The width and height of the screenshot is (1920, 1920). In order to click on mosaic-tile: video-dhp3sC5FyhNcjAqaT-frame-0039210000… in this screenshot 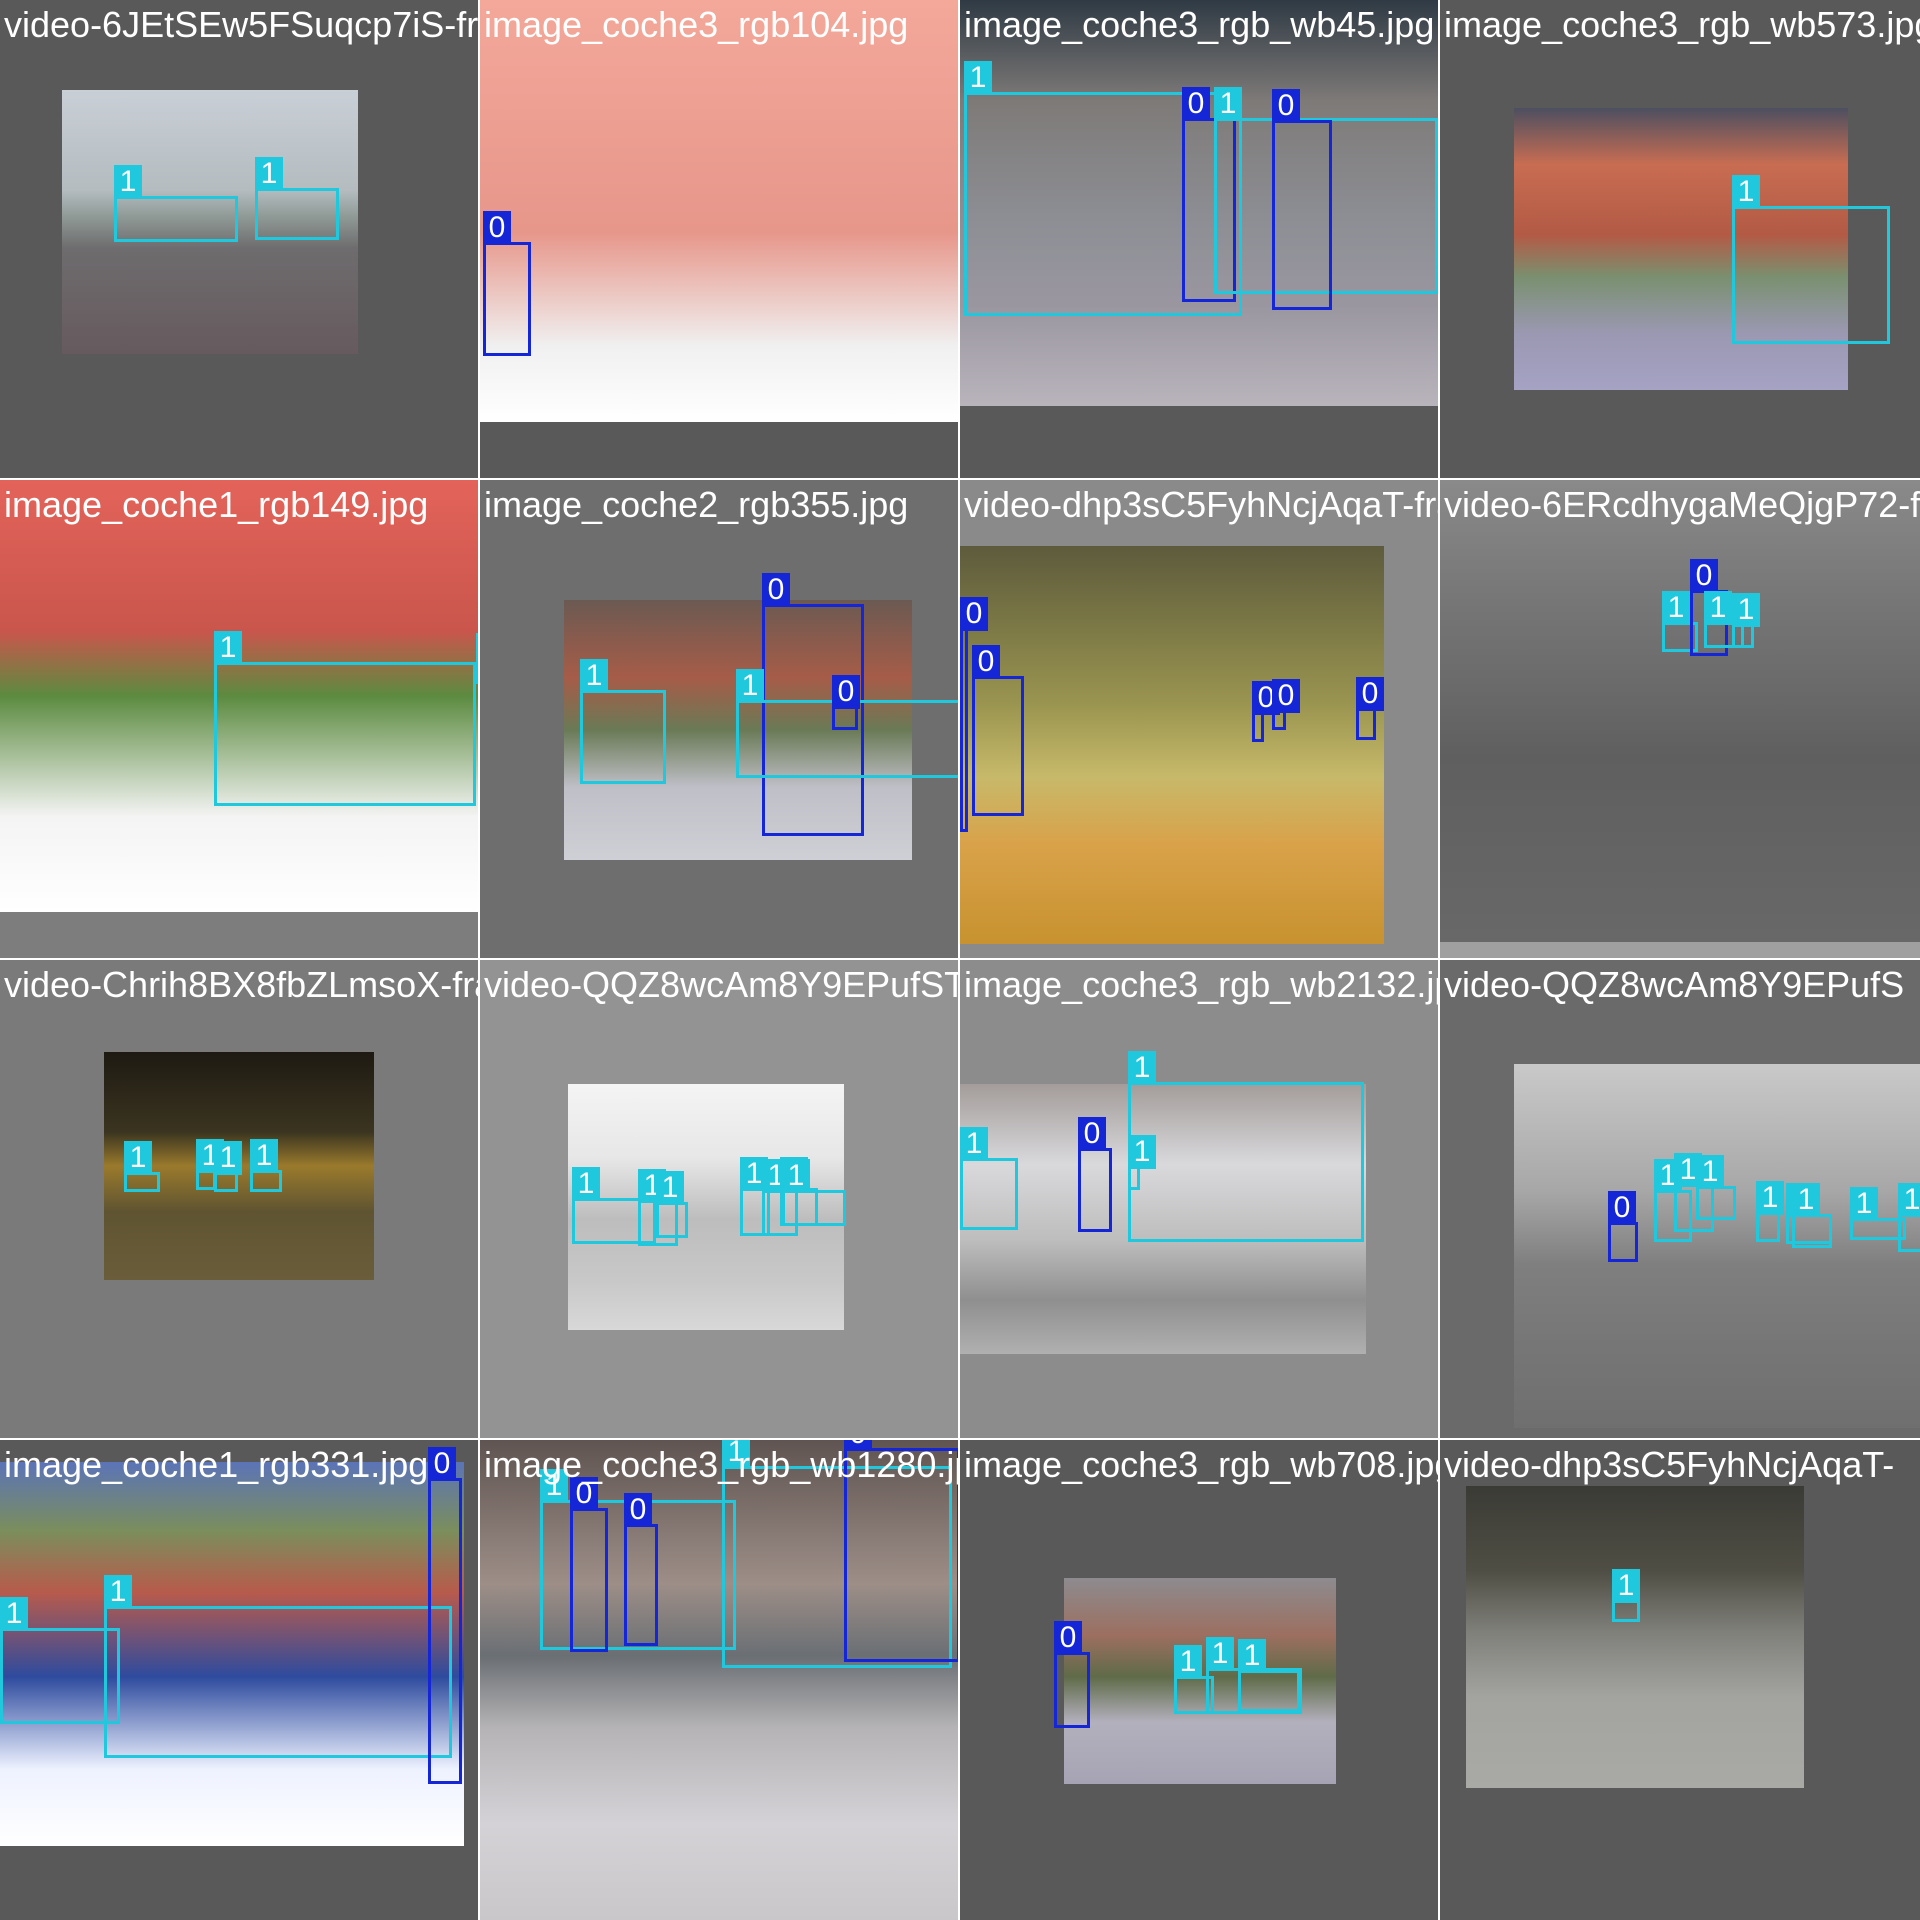, I will do `click(1199, 719)`.